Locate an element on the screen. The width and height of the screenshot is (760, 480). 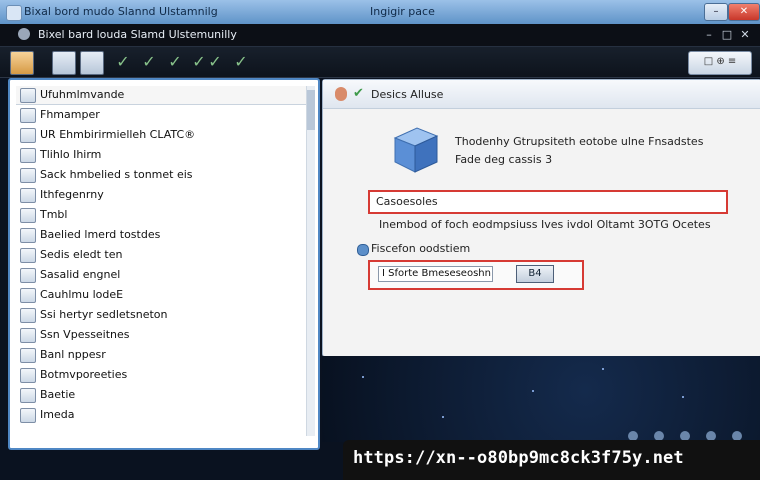
sidebar-item-label: Sedis eledt ten is located at coordinates (81, 254).